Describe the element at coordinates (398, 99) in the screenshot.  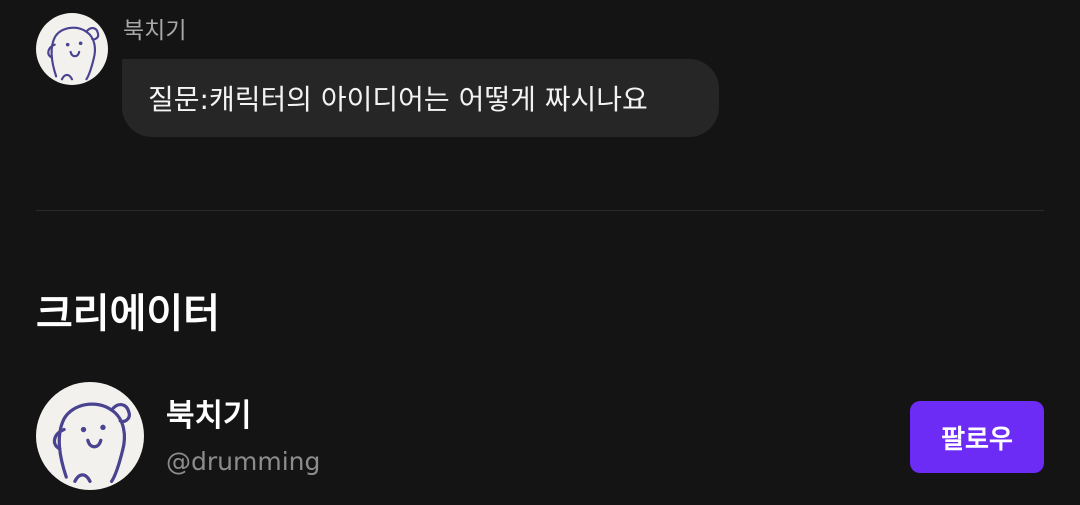
I see `message-text: 질문:캐릭터의 아이디어는 어떻게 짜시나요` at that location.